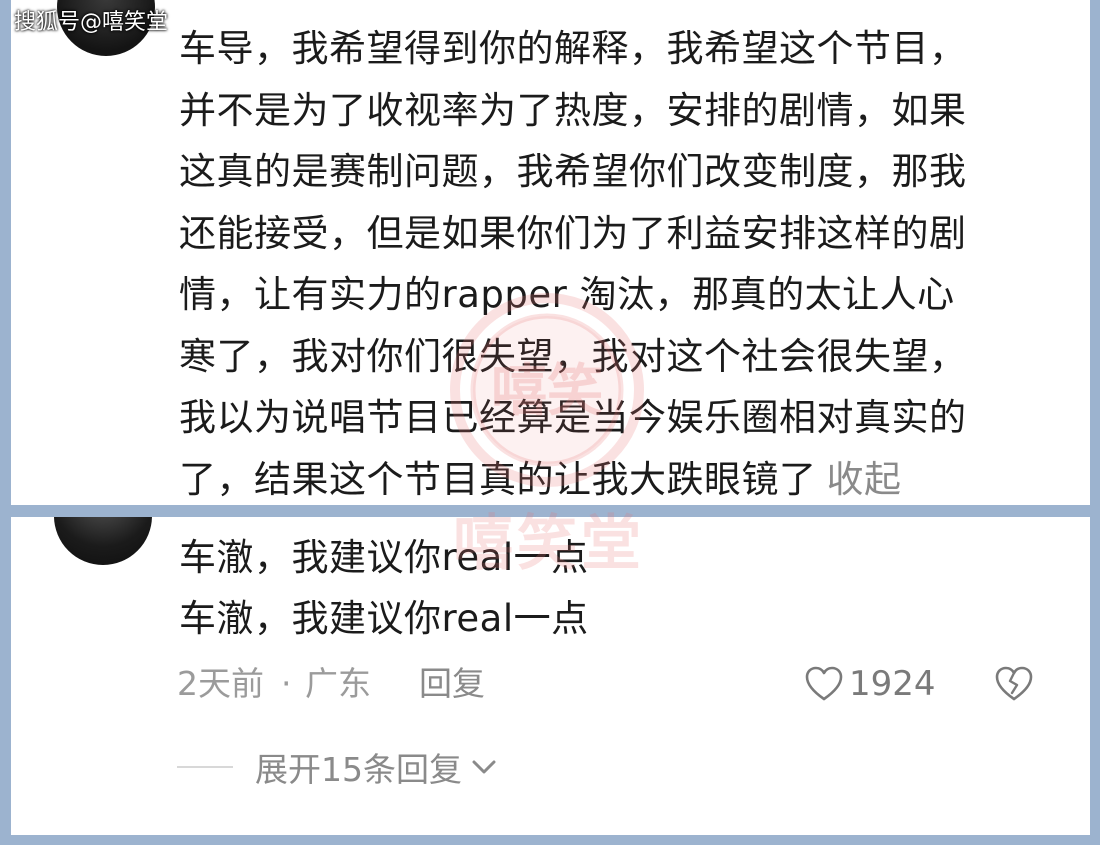 The image size is (1100, 845). I want to click on comment-line: 并不是为了收视率为了热度，安排的剧情，如果, so click(573, 110).